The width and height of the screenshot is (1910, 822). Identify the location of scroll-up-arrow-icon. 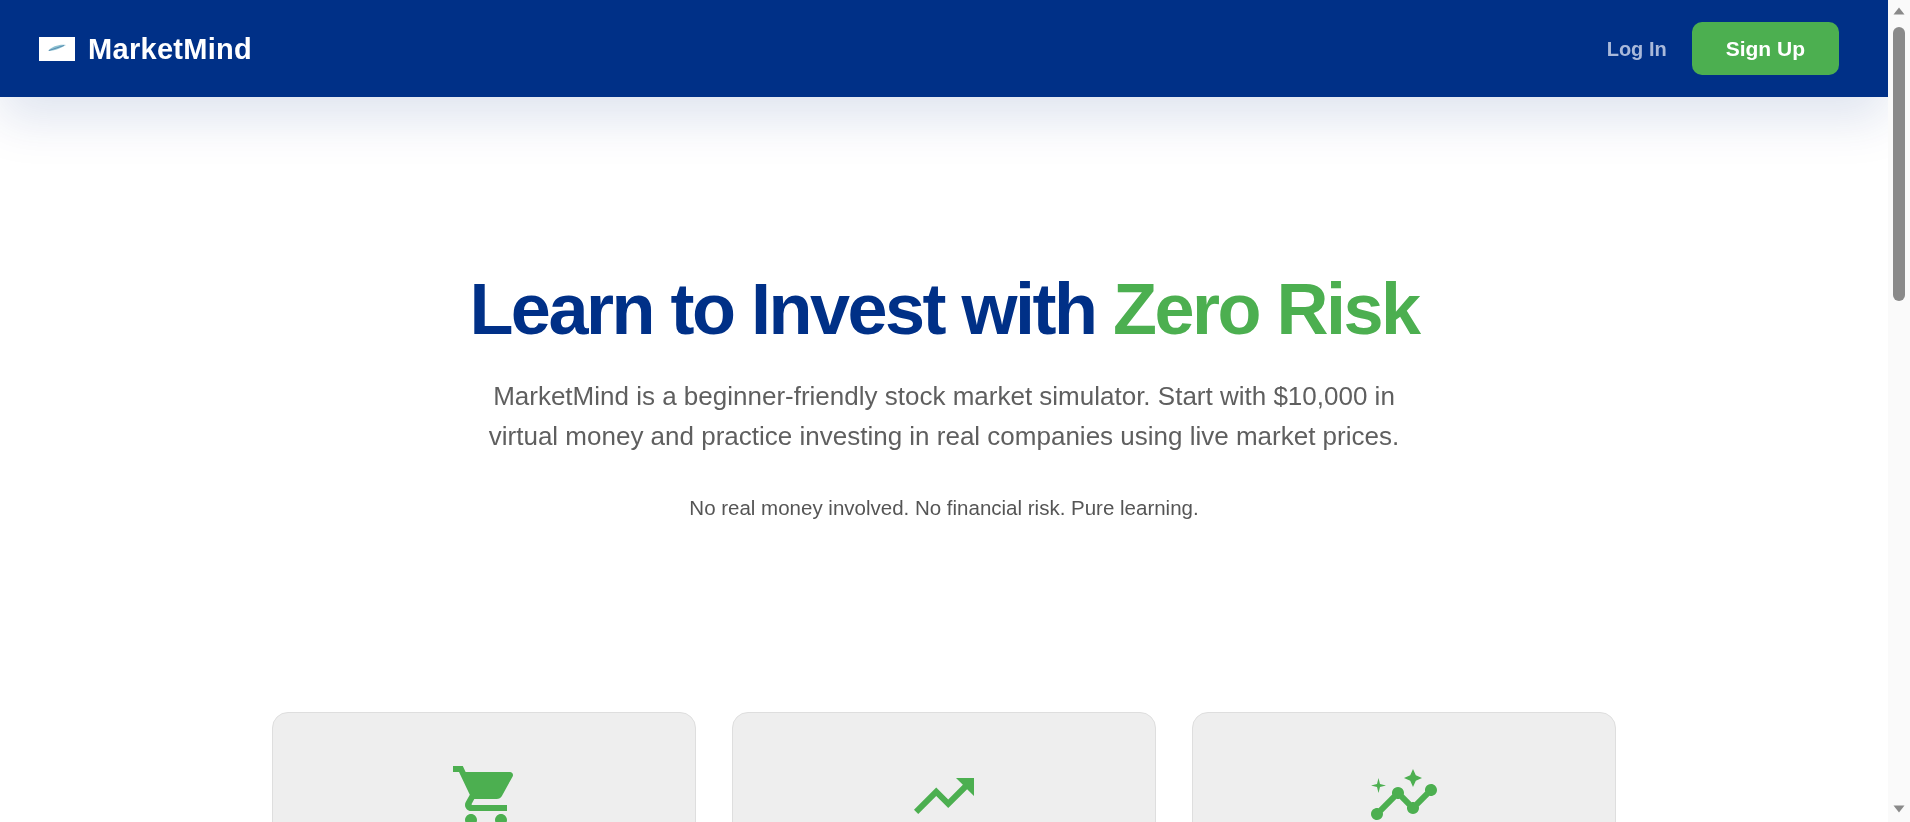
(1899, 11).